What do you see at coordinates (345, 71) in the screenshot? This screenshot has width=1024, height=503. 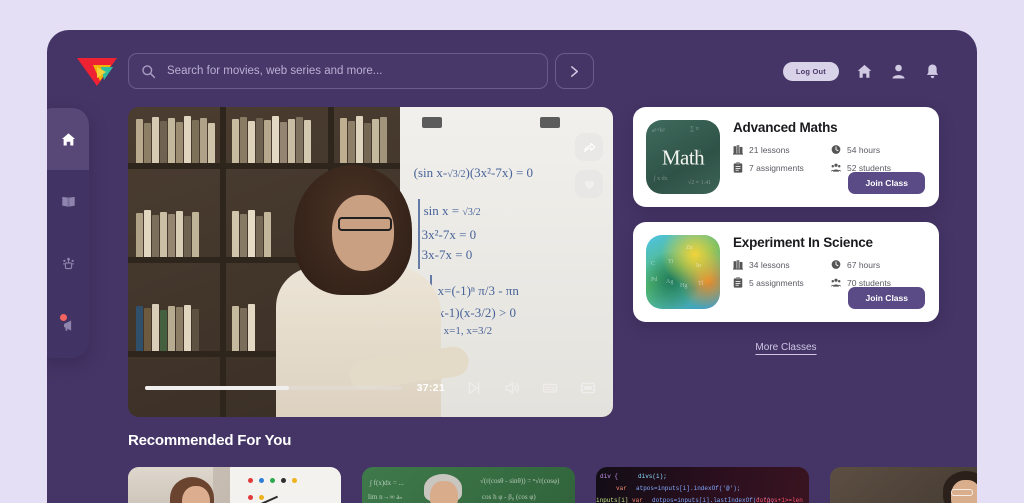 I see `search-input` at bounding box center [345, 71].